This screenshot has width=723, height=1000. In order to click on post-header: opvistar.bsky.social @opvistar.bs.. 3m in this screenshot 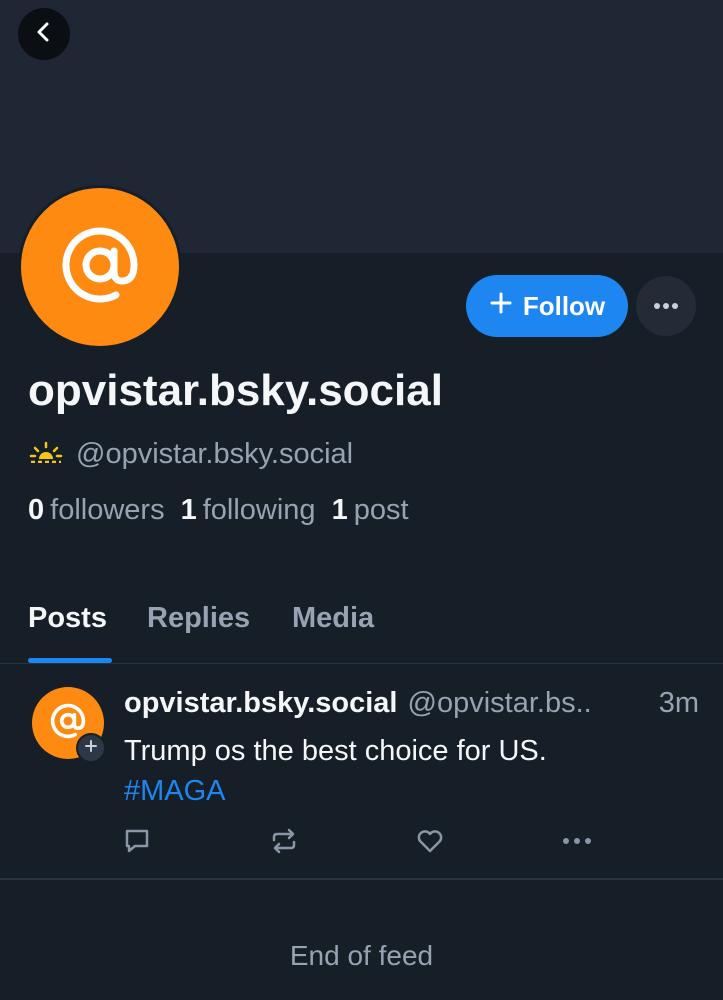, I will do `click(411, 703)`.